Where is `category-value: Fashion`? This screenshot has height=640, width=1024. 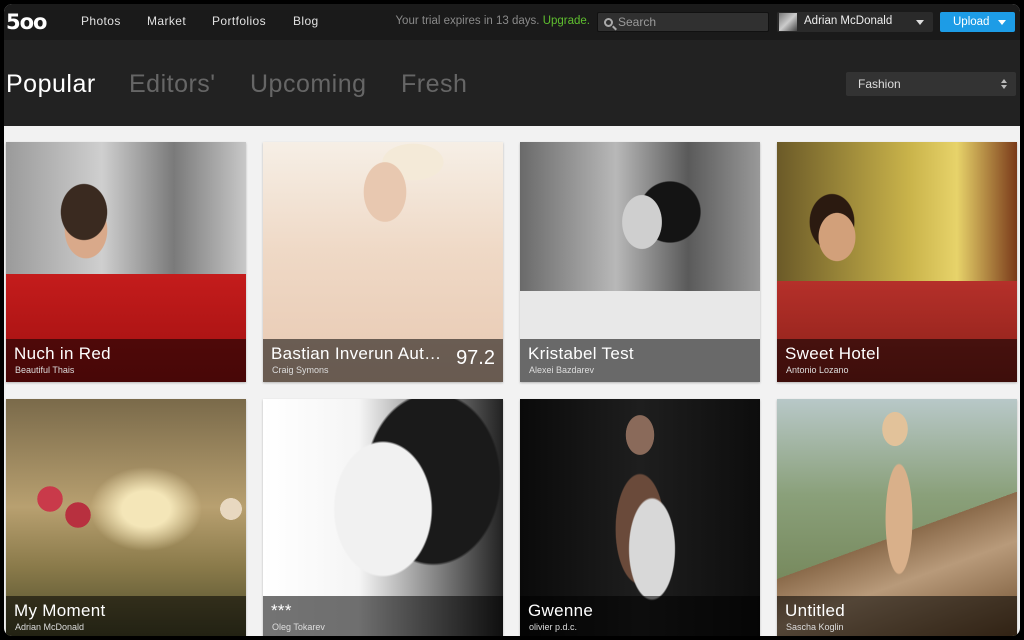
category-value: Fashion is located at coordinates (879, 84).